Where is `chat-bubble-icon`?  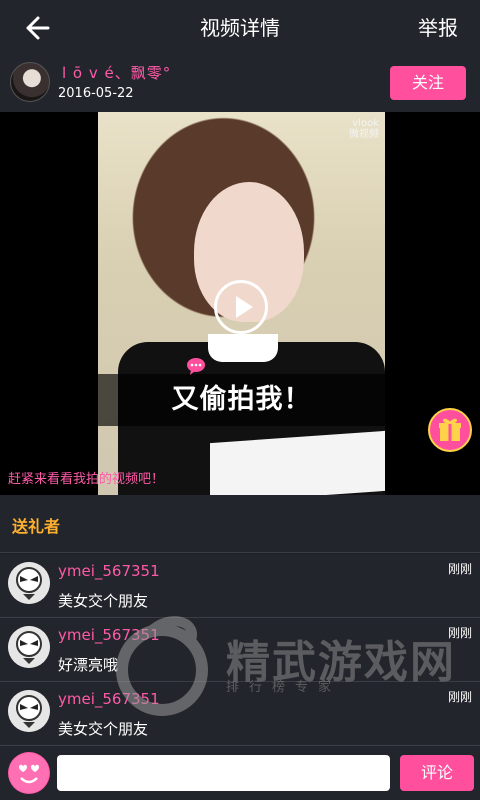 chat-bubble-icon is located at coordinates (196, 366).